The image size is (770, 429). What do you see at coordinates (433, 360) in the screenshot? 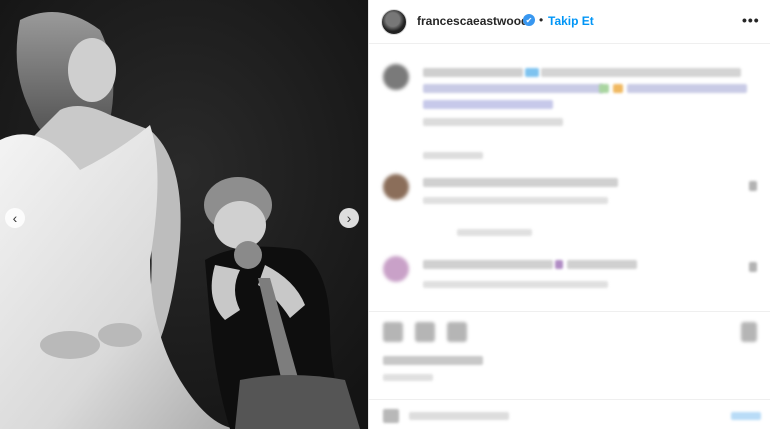
I see `likes-count` at bounding box center [433, 360].